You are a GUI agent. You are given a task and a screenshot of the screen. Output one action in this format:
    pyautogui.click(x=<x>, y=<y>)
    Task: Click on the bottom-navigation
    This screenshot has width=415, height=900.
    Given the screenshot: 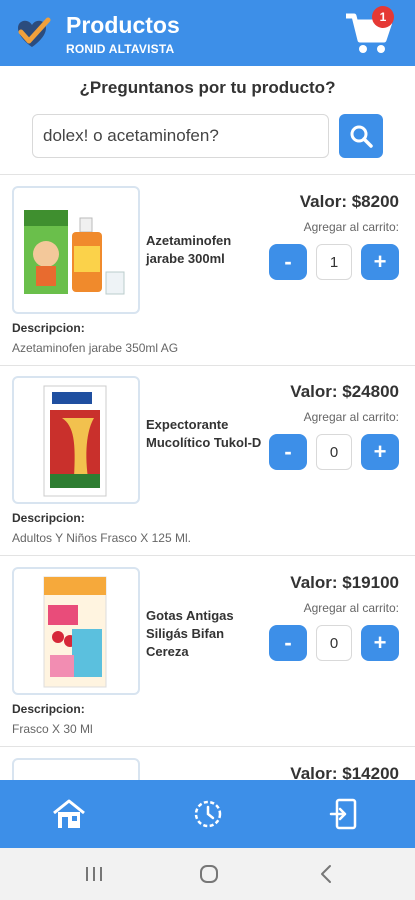 What is the action you would take?
    pyautogui.click(x=207, y=814)
    